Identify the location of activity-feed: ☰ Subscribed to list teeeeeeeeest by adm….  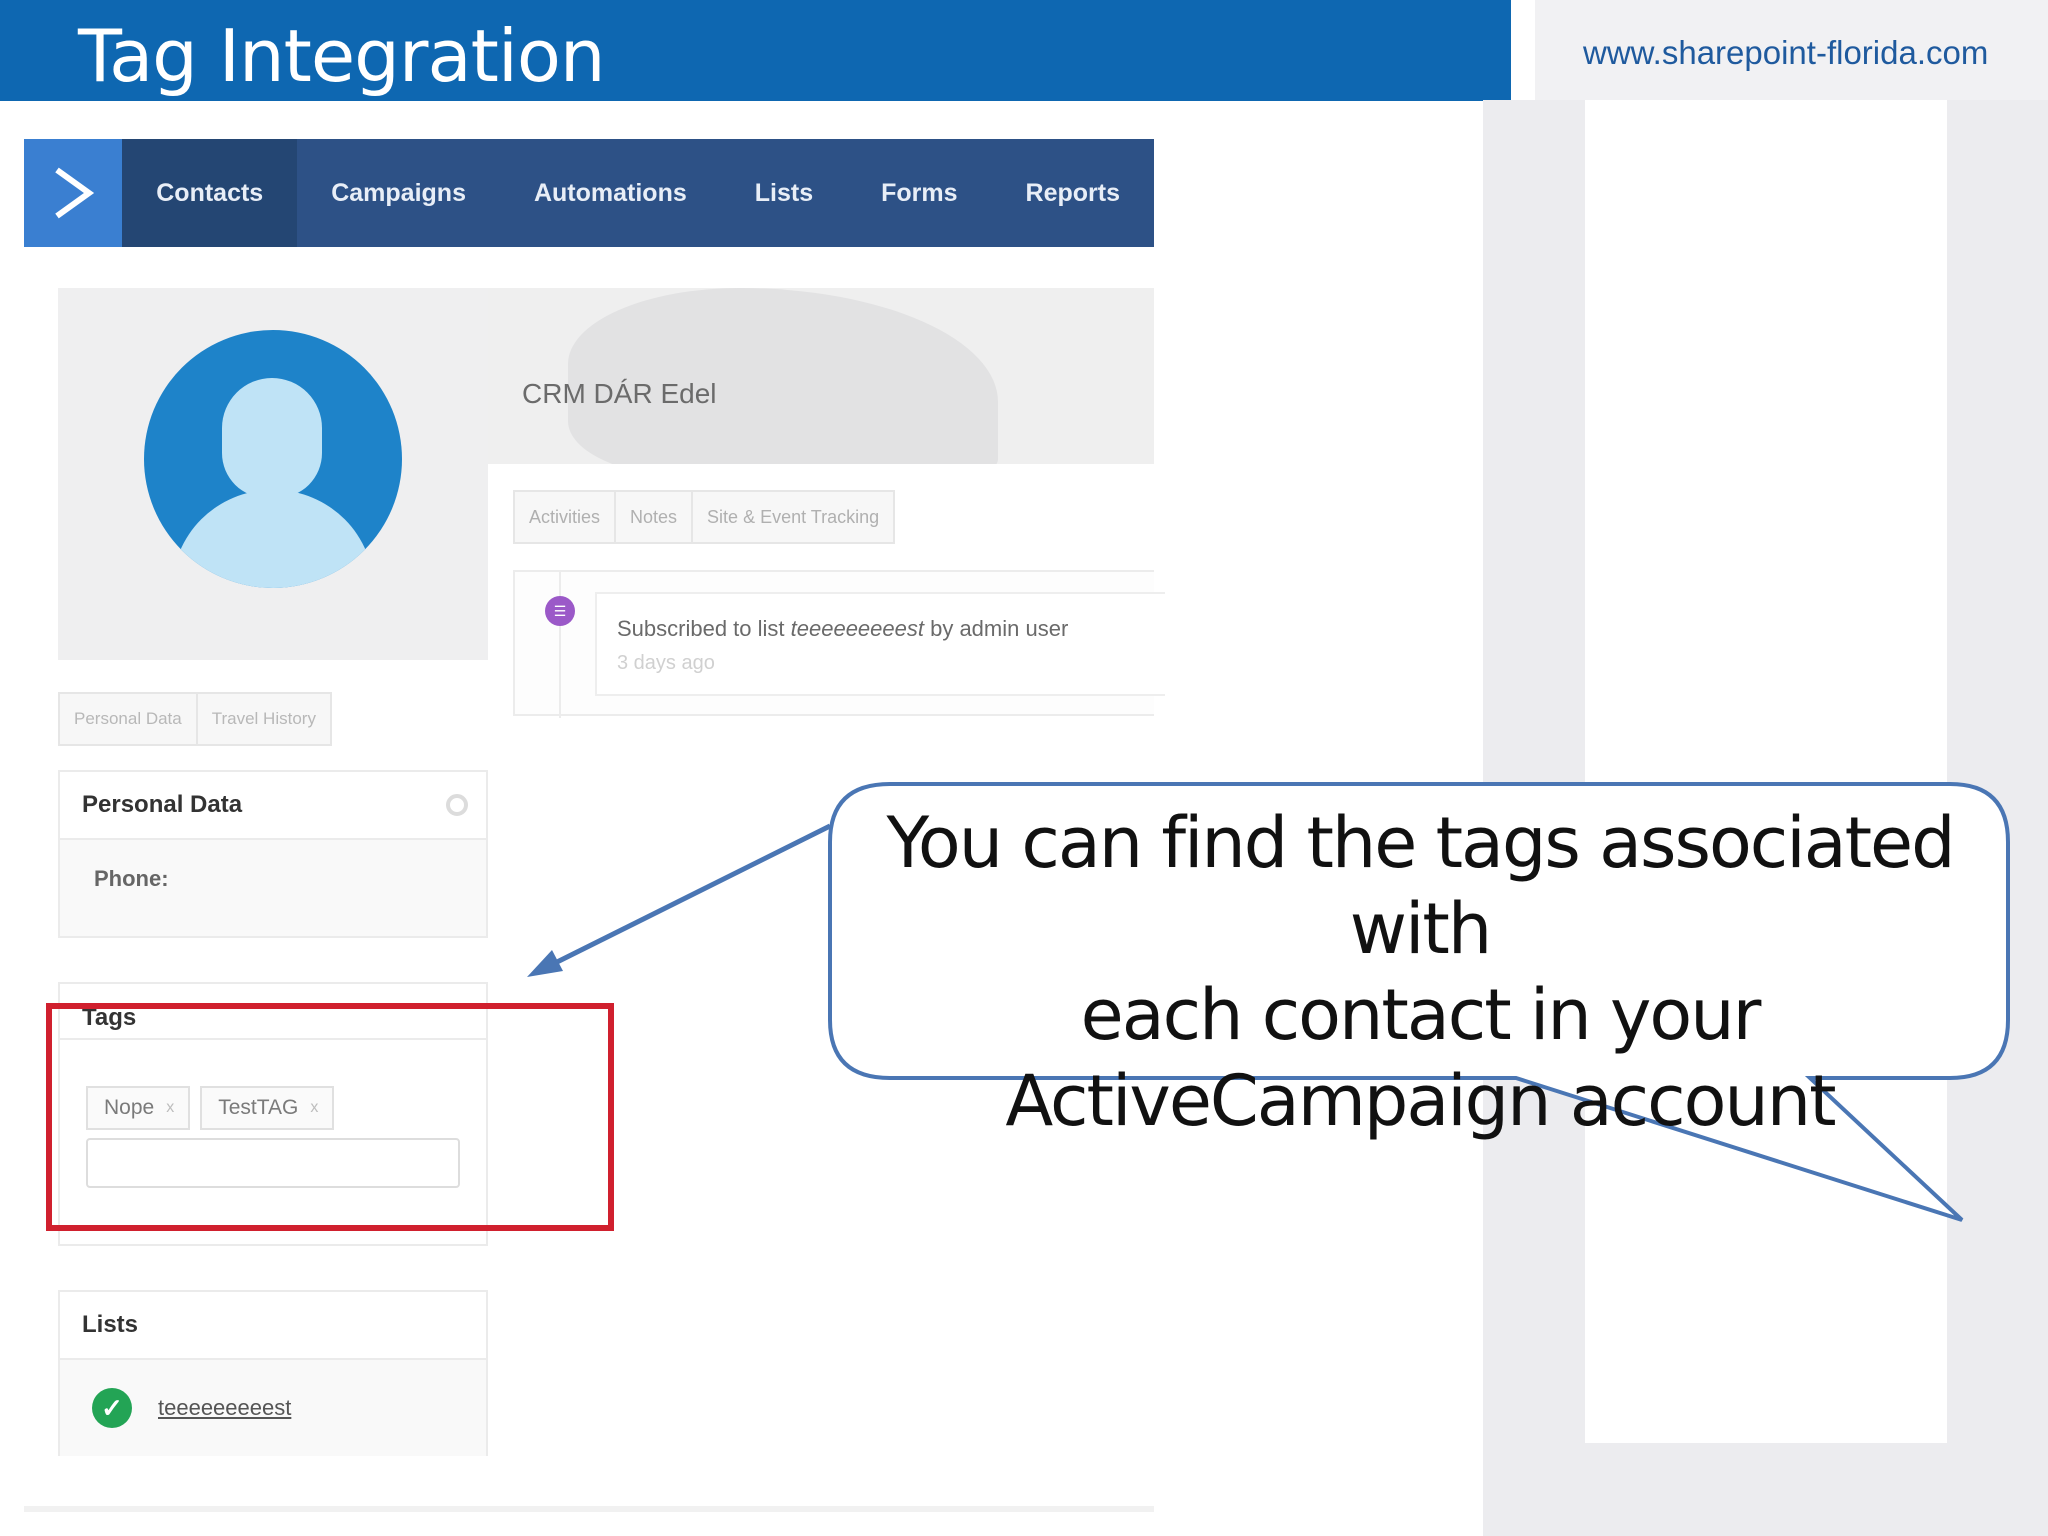
(839, 644).